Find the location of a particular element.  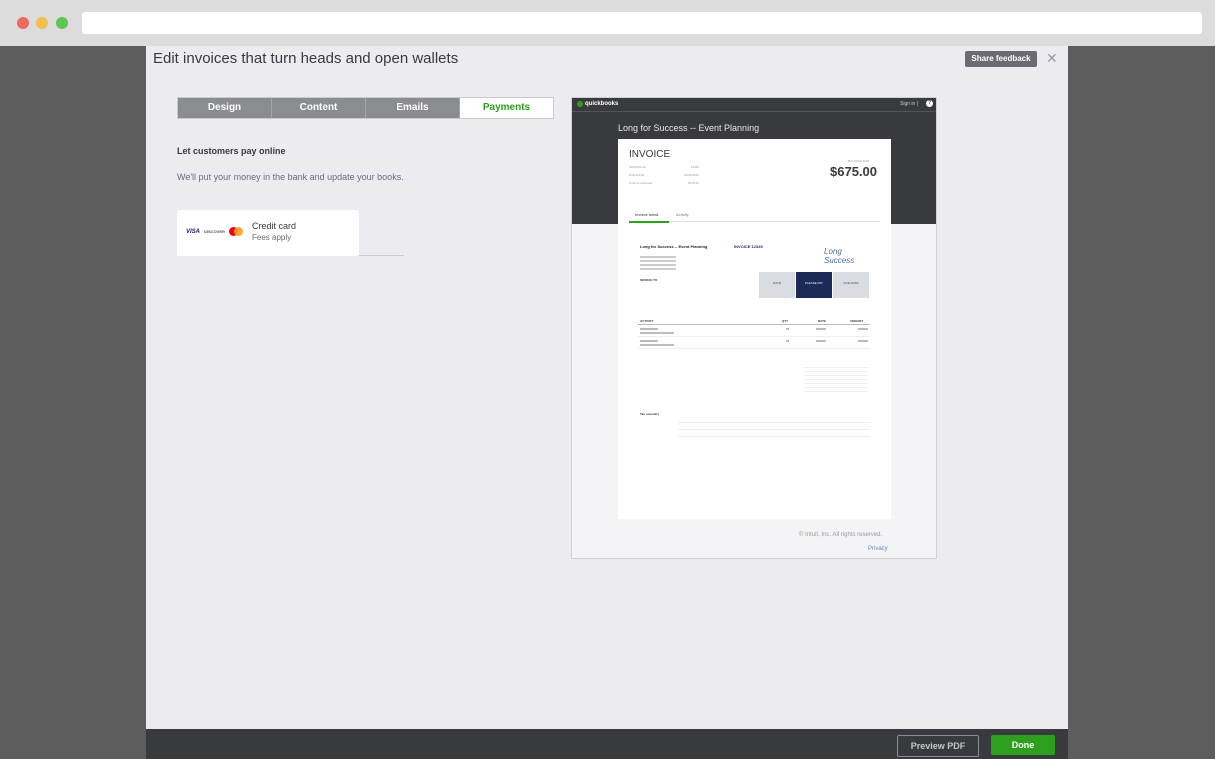

doc-activity-table: ACTIVITY QTY RATE AMOUNT is located at coordinates (754, 334).